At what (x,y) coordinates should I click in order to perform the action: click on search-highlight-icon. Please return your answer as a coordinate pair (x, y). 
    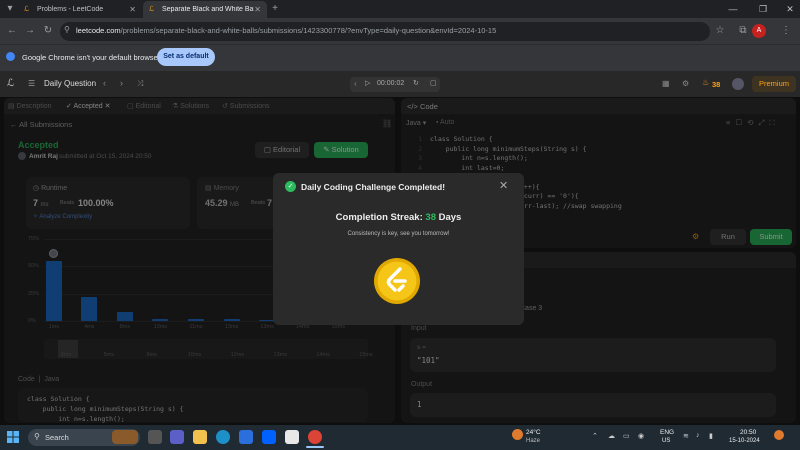
    Looking at the image, I should click on (125, 437).